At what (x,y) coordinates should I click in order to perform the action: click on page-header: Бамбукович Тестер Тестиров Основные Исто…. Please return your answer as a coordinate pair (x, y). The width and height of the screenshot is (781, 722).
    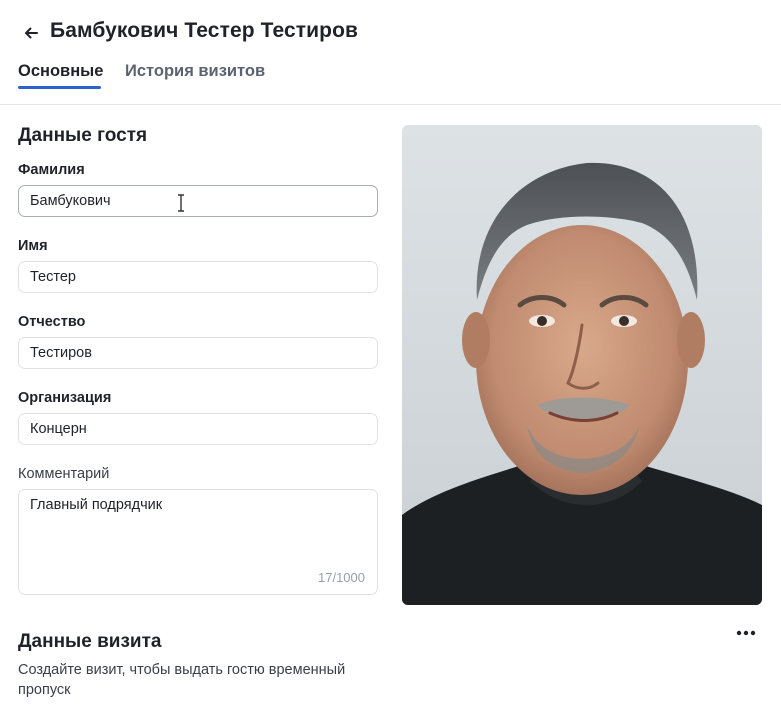
    Looking at the image, I should click on (390, 52).